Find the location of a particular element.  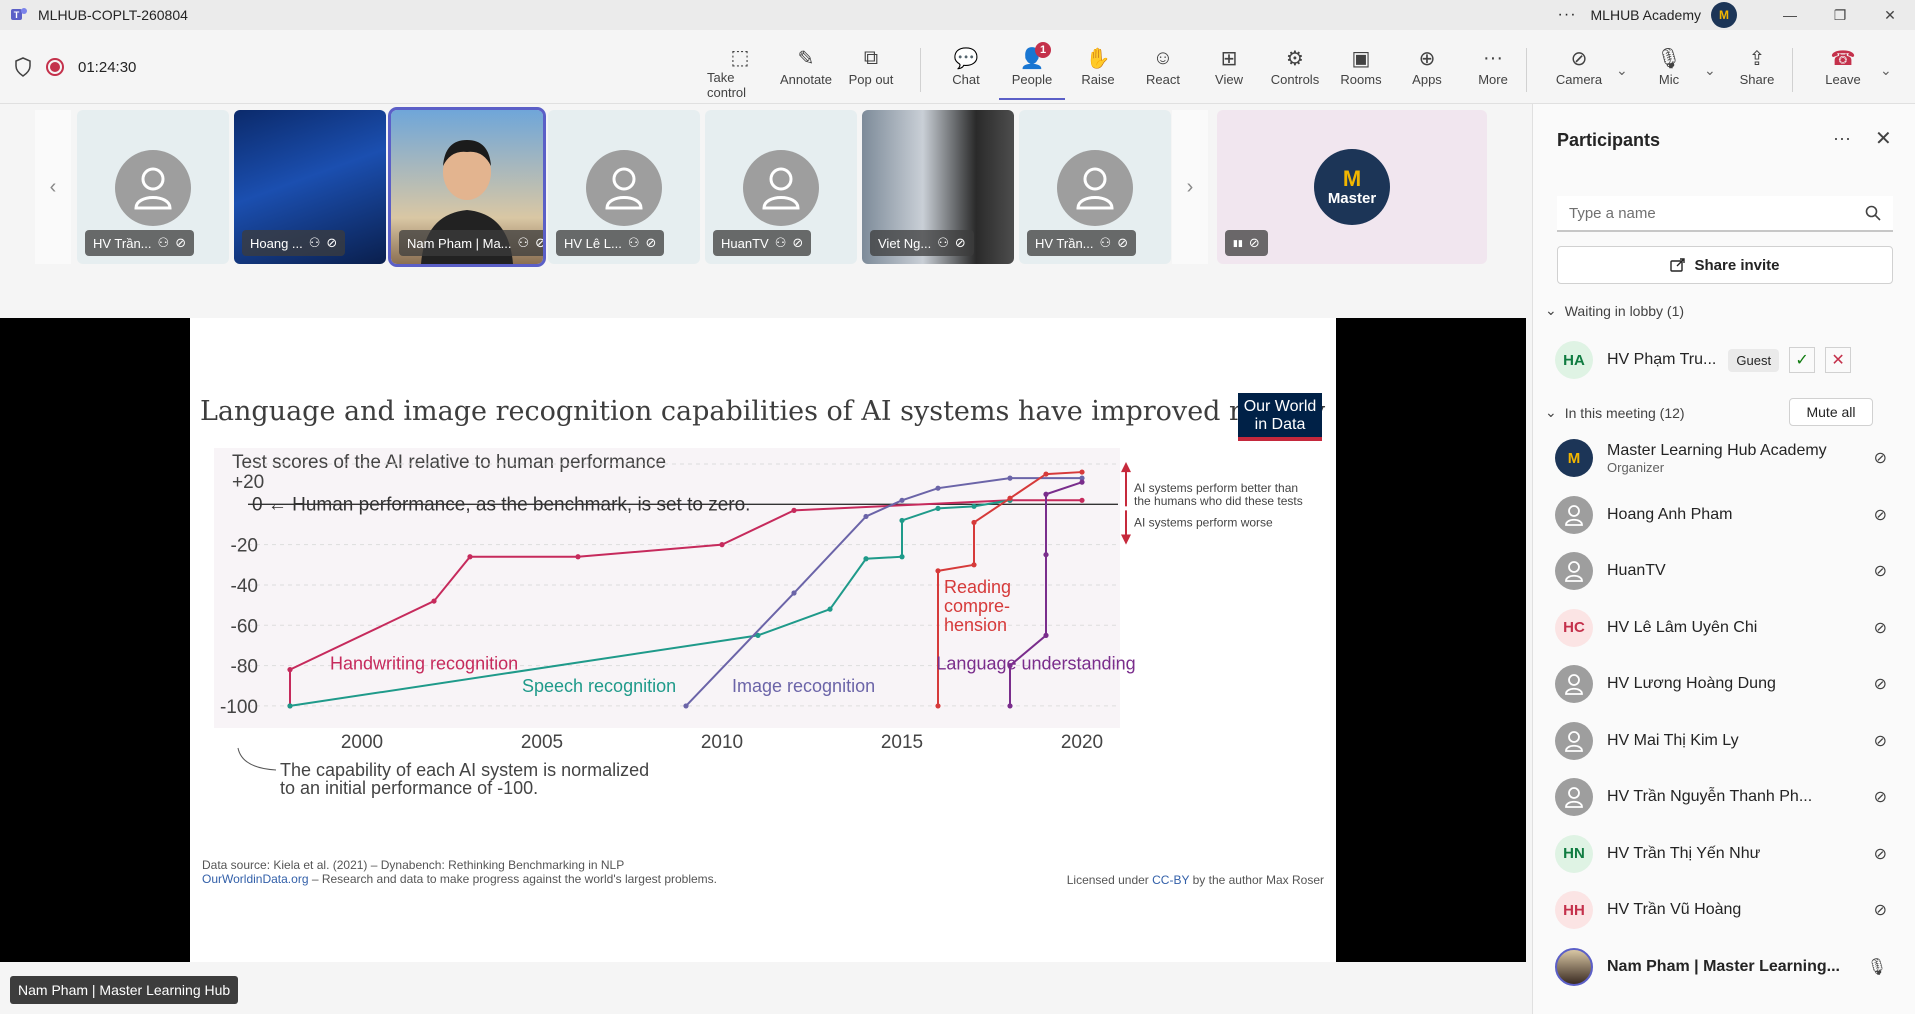

apps-button: ⊕ Apps is located at coordinates (1427, 72).